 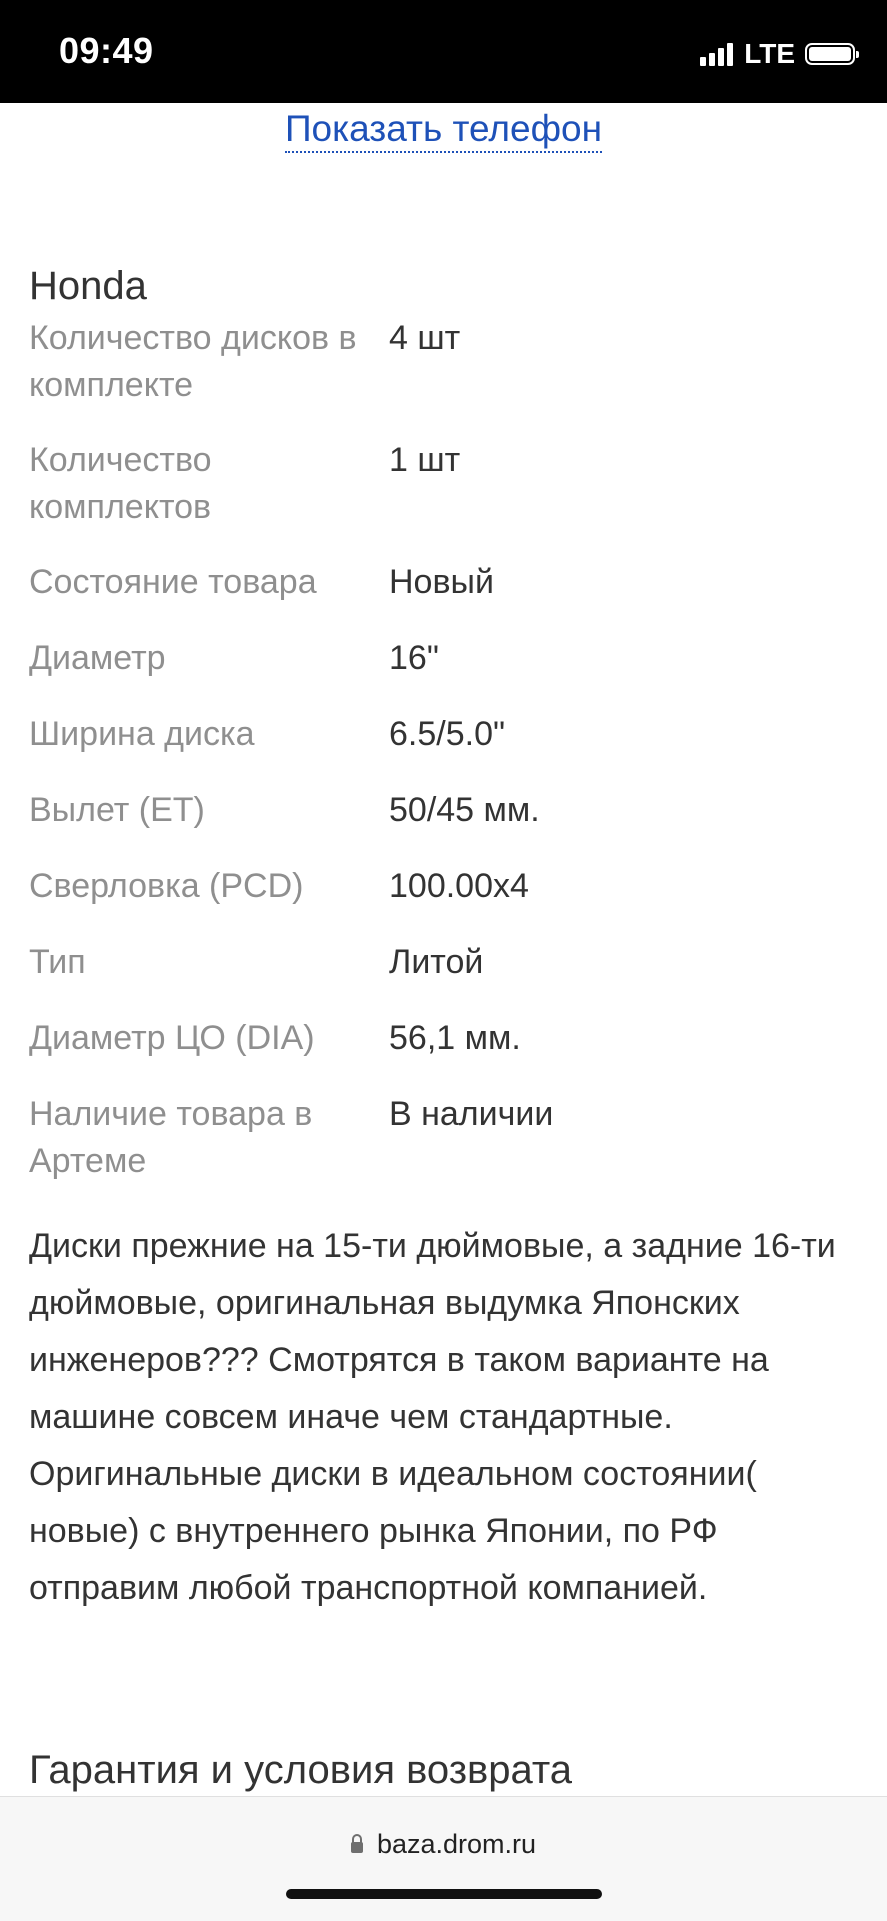 I want to click on spec-label: Сверловка (PCD), so click(x=166, y=886).